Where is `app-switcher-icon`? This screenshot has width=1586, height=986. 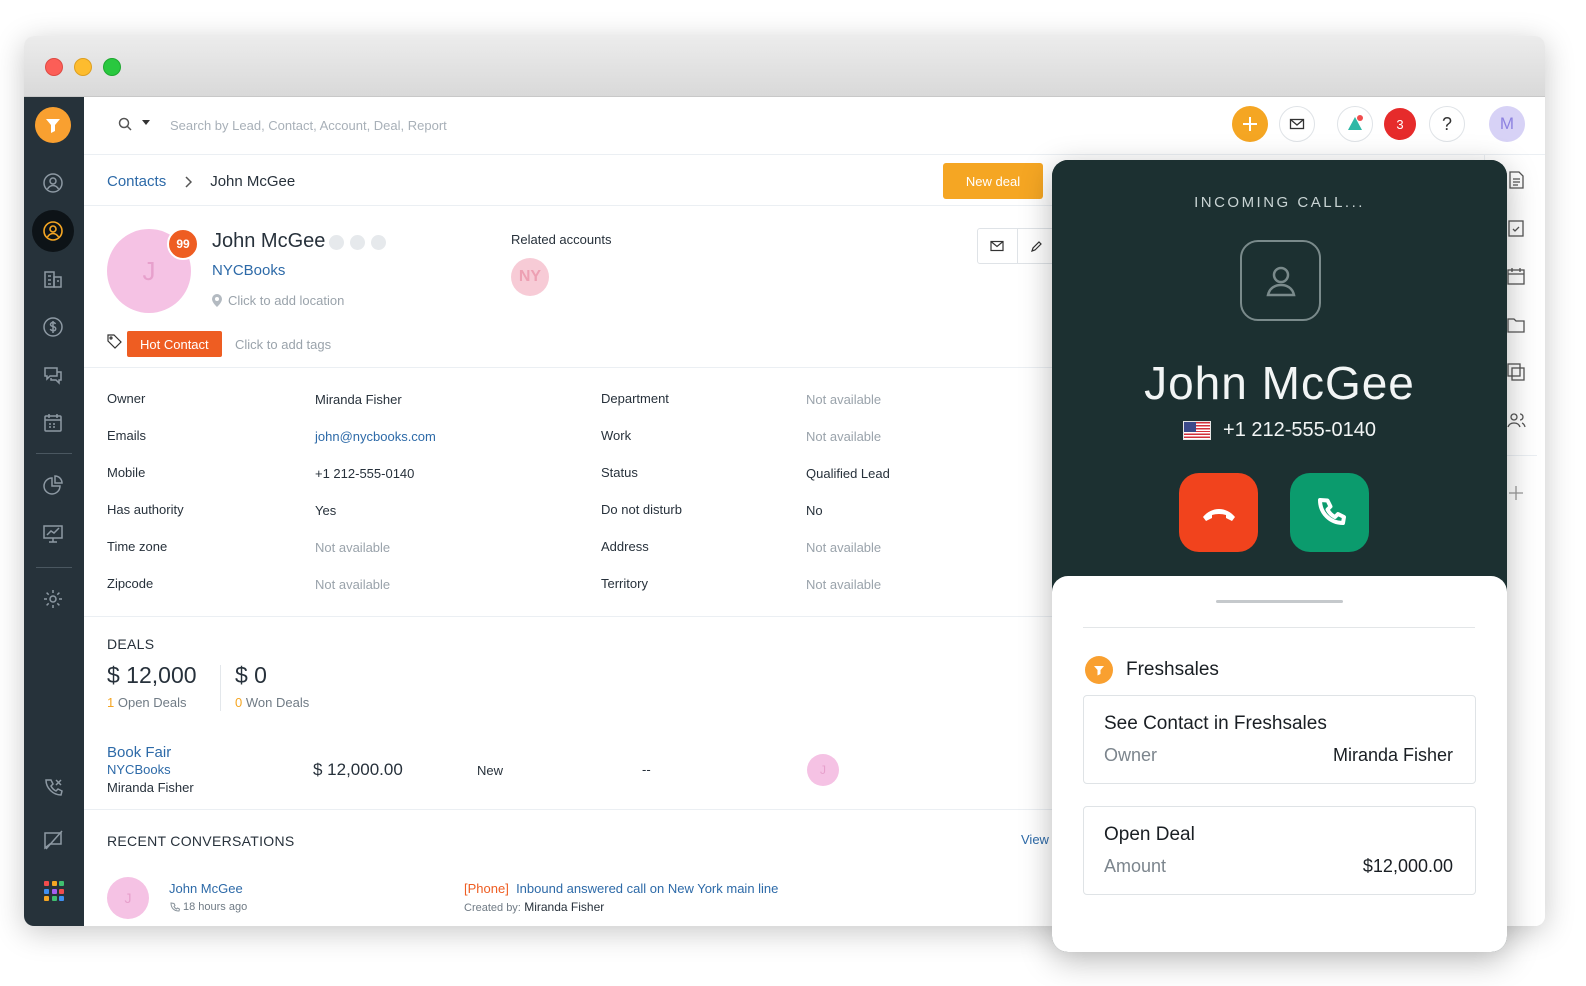 app-switcher-icon is located at coordinates (54, 891).